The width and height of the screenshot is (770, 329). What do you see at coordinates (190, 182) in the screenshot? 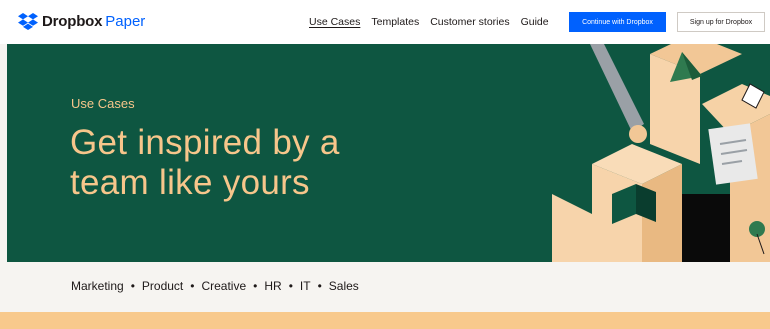
I see `hero-title-line-2: team like yours` at bounding box center [190, 182].